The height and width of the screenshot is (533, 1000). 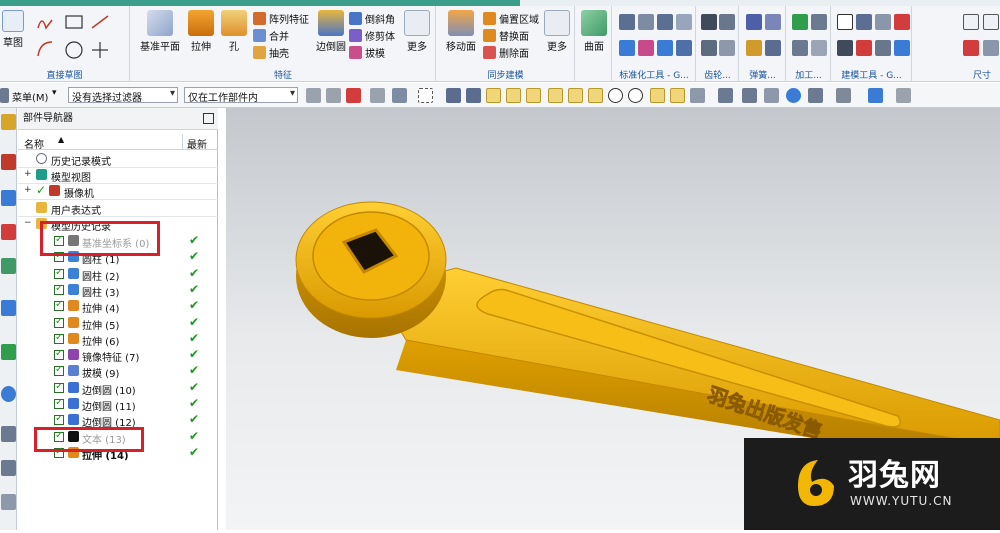 I want to click on feature-row: 边倒圆 (10) ✔, so click(x=118, y=388).